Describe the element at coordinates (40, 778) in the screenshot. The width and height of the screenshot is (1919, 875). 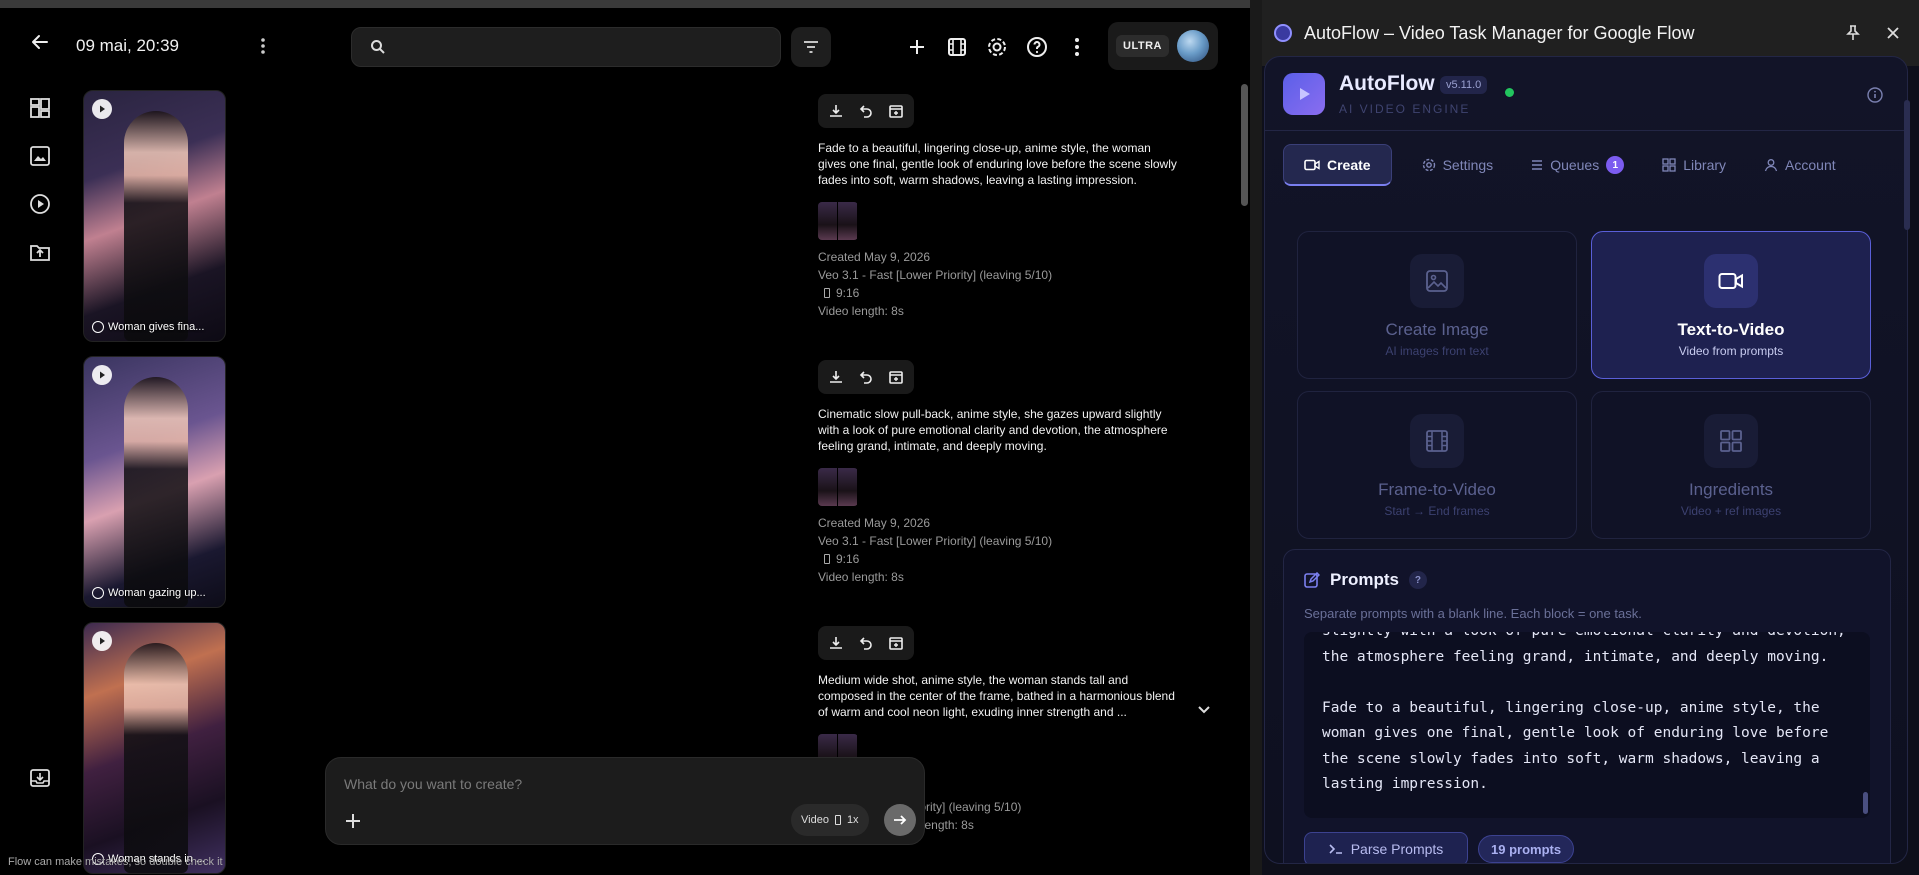
I see `archive-download-icon` at that location.